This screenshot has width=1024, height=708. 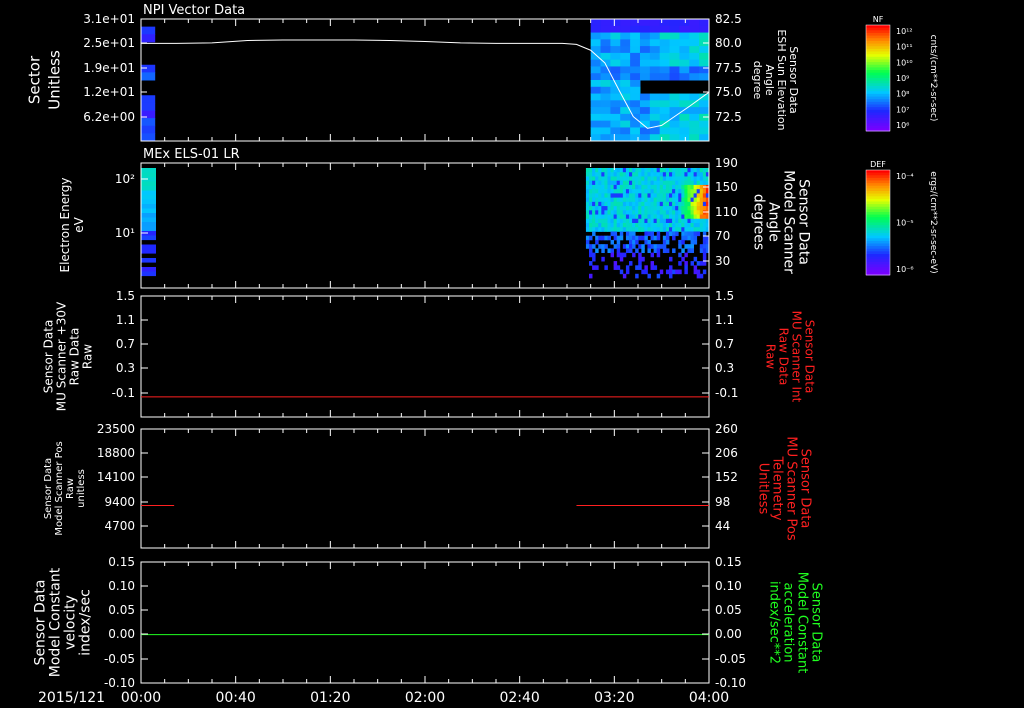 What do you see at coordinates (726, 453) in the screenshot?
I see `y-tick-label-right: 206` at bounding box center [726, 453].